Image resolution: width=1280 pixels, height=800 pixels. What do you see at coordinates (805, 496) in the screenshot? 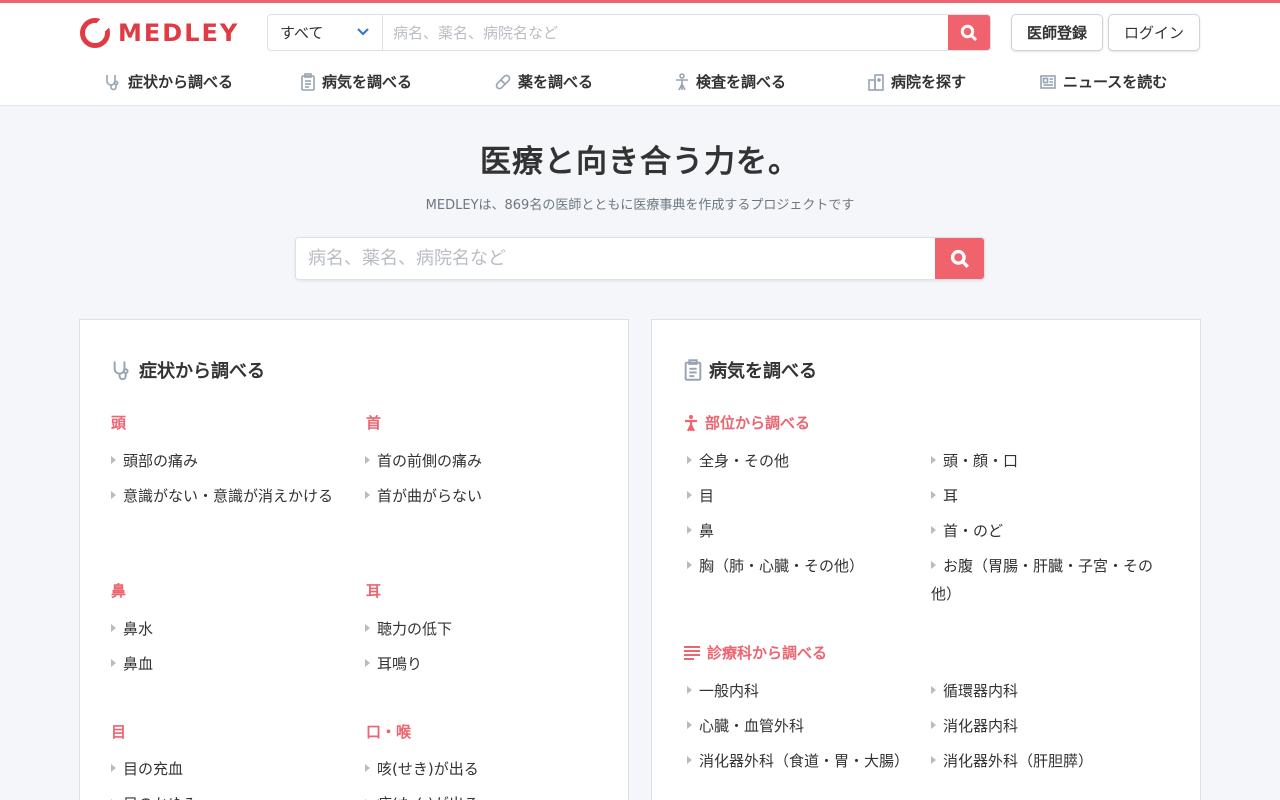
I see `body-part-link: 目` at bounding box center [805, 496].